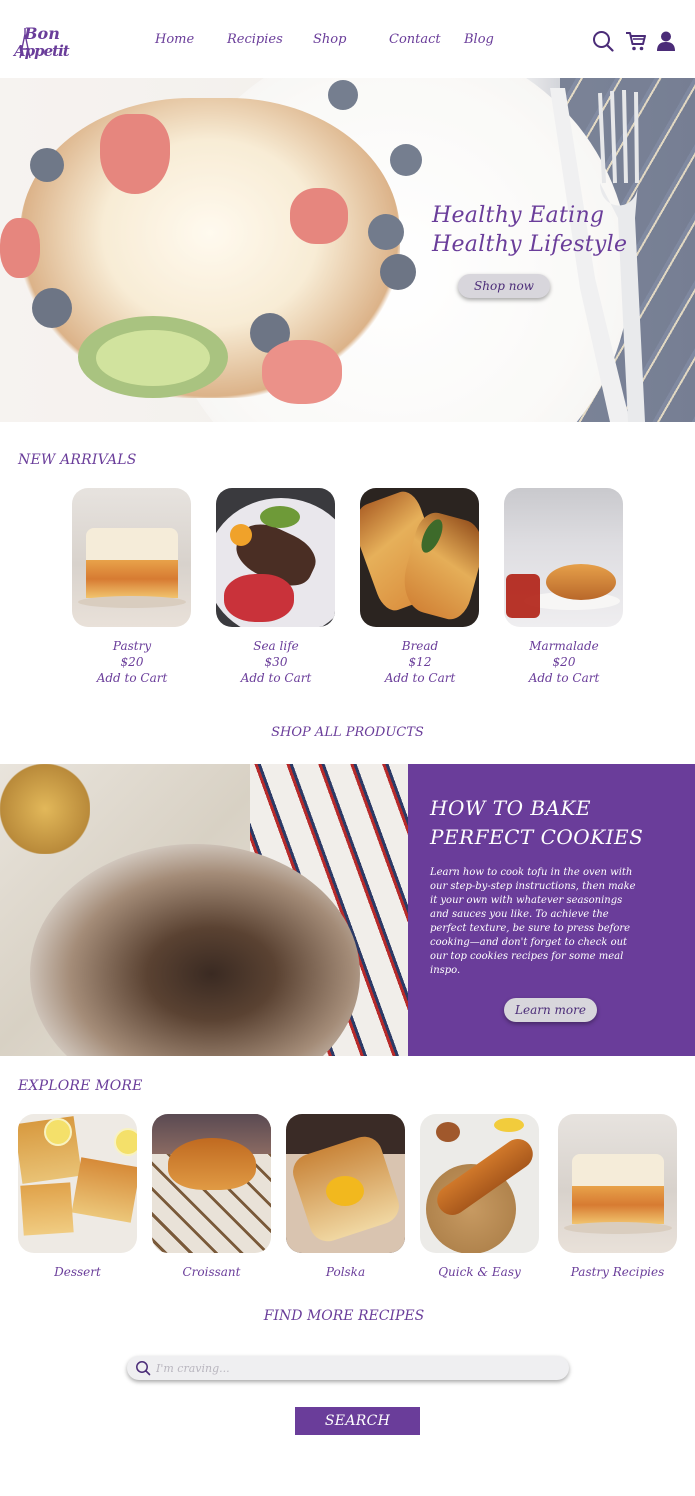 Image resolution: width=695 pixels, height=1496 pixels. I want to click on product-card-marmalade: Marmalade $20 Add to Cart, so click(564, 587).